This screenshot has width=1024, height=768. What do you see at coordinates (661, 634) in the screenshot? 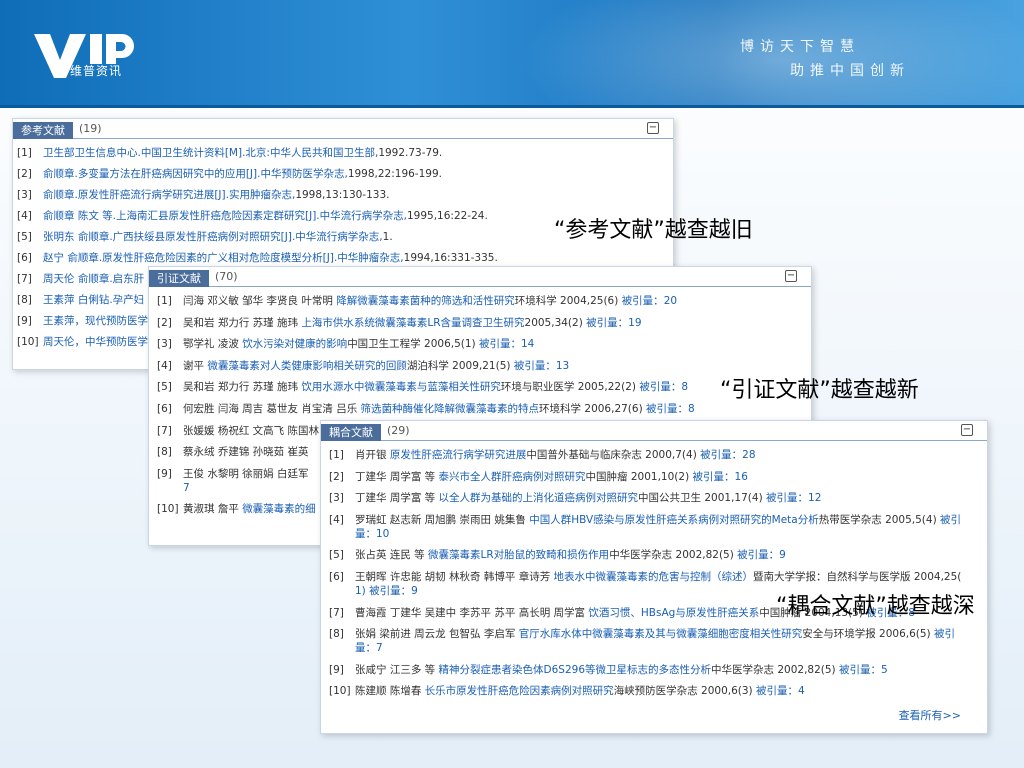
I see `item-title-link: 官厅水库水体中微囊藻毒素及其与微囊藻细胞密度相关性研究` at bounding box center [661, 634].